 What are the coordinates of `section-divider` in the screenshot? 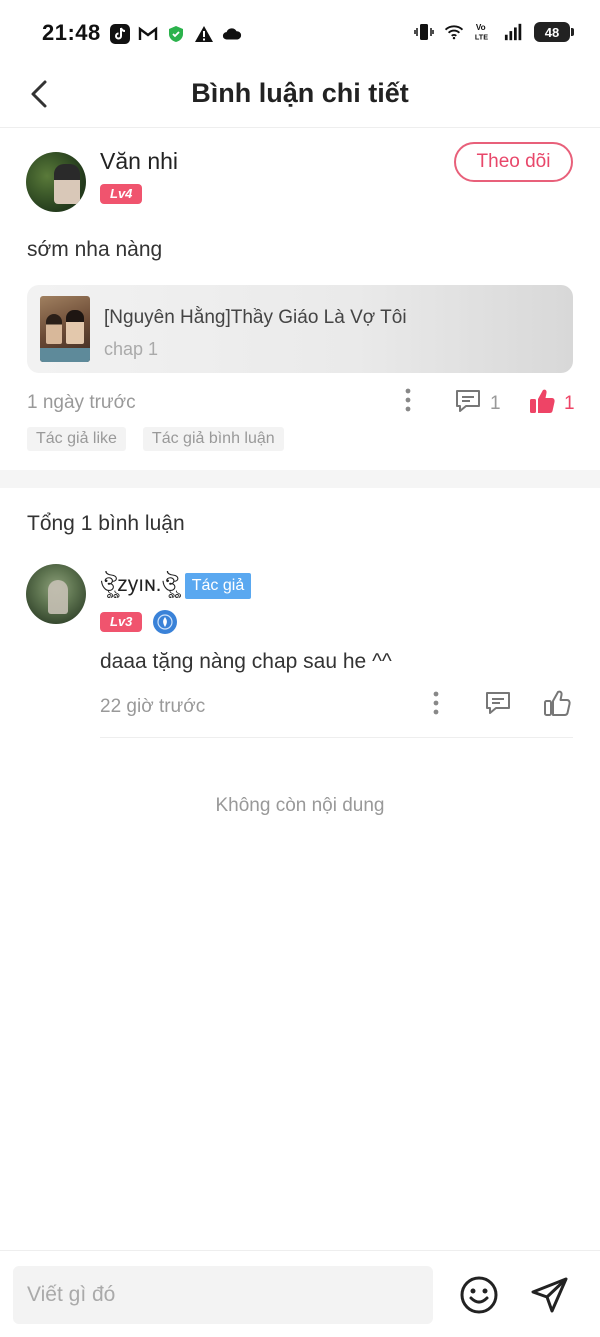 It's located at (300, 479).